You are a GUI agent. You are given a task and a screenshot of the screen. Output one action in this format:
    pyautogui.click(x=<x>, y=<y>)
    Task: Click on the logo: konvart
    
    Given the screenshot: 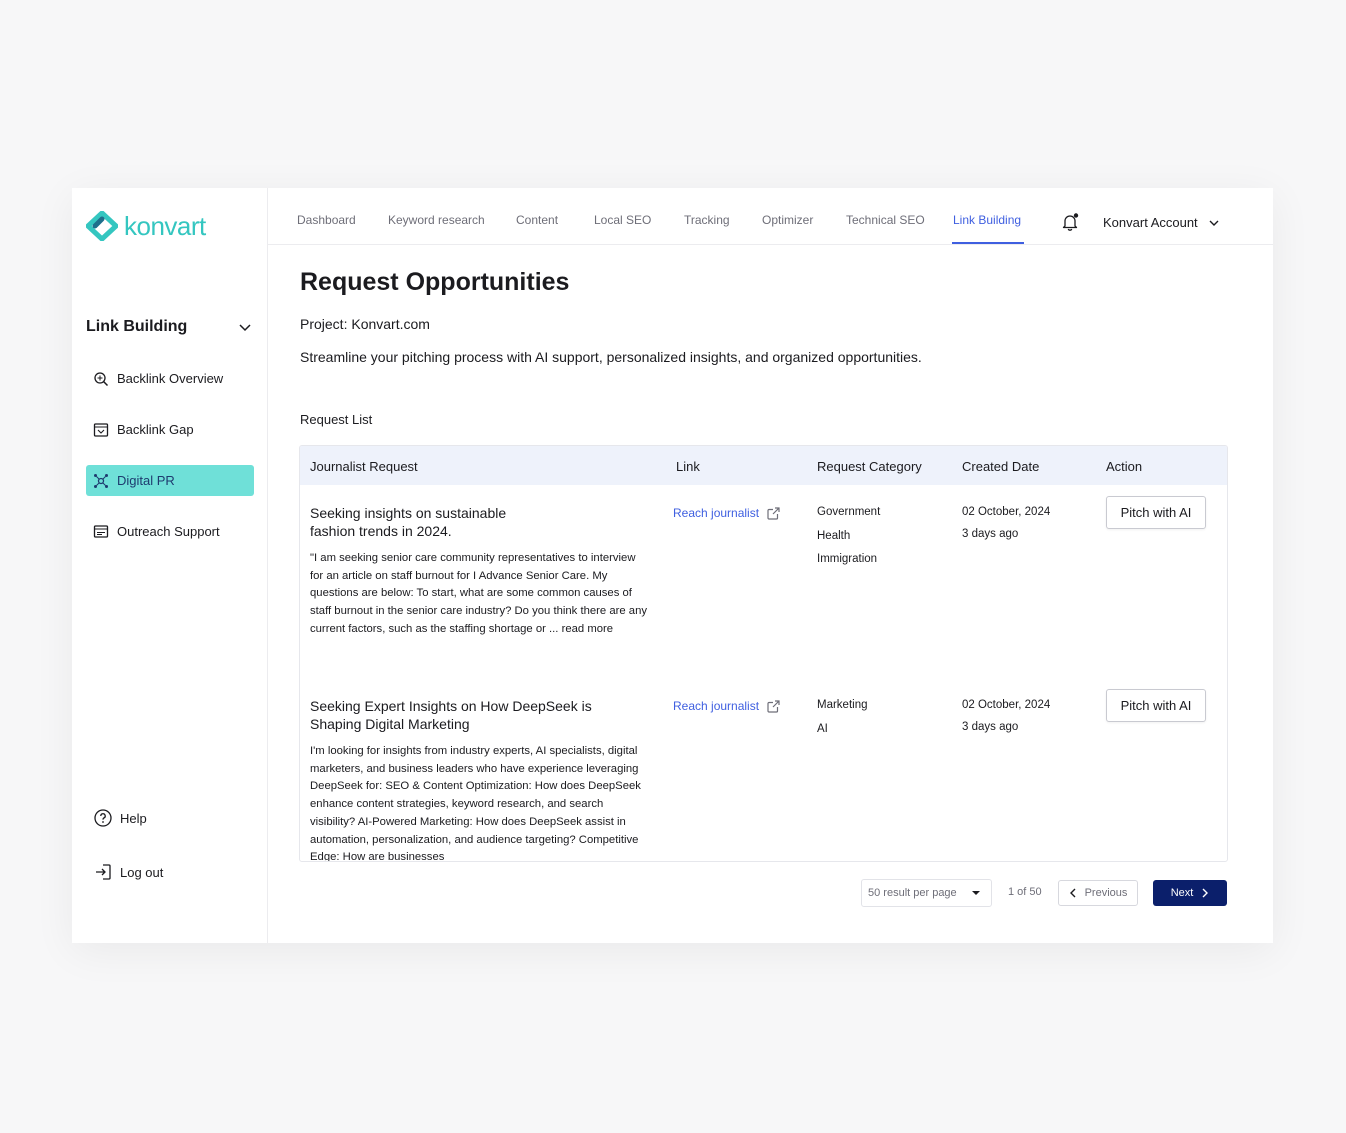 What is the action you would take?
    pyautogui.click(x=146, y=226)
    